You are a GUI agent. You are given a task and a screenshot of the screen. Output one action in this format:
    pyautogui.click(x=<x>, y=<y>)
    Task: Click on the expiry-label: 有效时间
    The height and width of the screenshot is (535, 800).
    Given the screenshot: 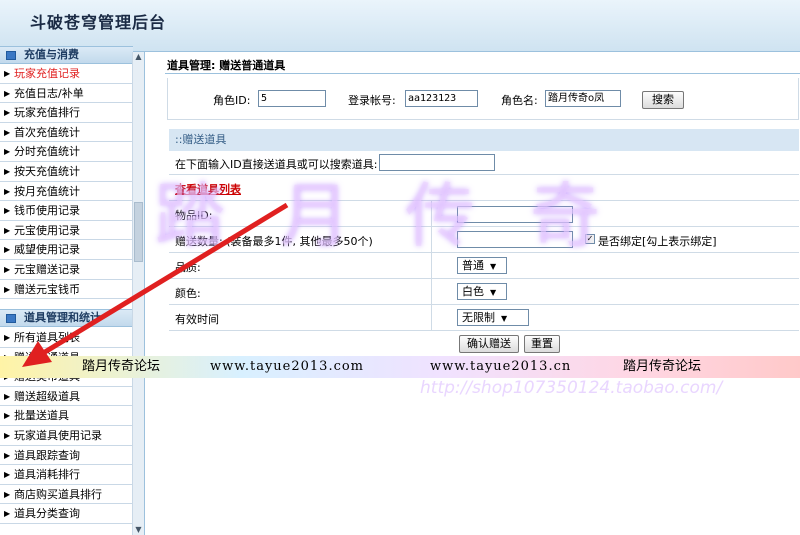 What is the action you would take?
    pyautogui.click(x=197, y=319)
    